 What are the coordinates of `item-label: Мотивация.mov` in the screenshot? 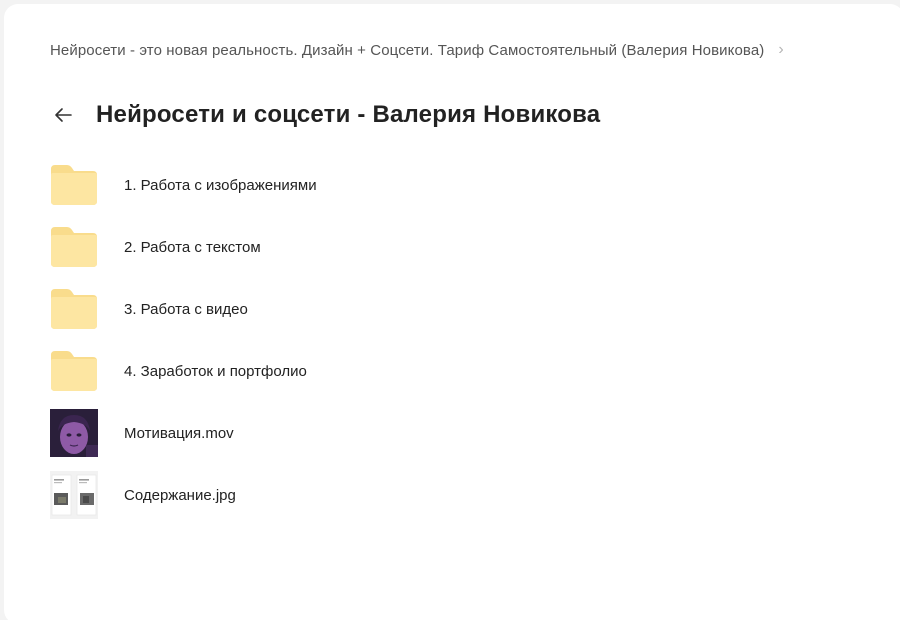 It's located at (179, 433).